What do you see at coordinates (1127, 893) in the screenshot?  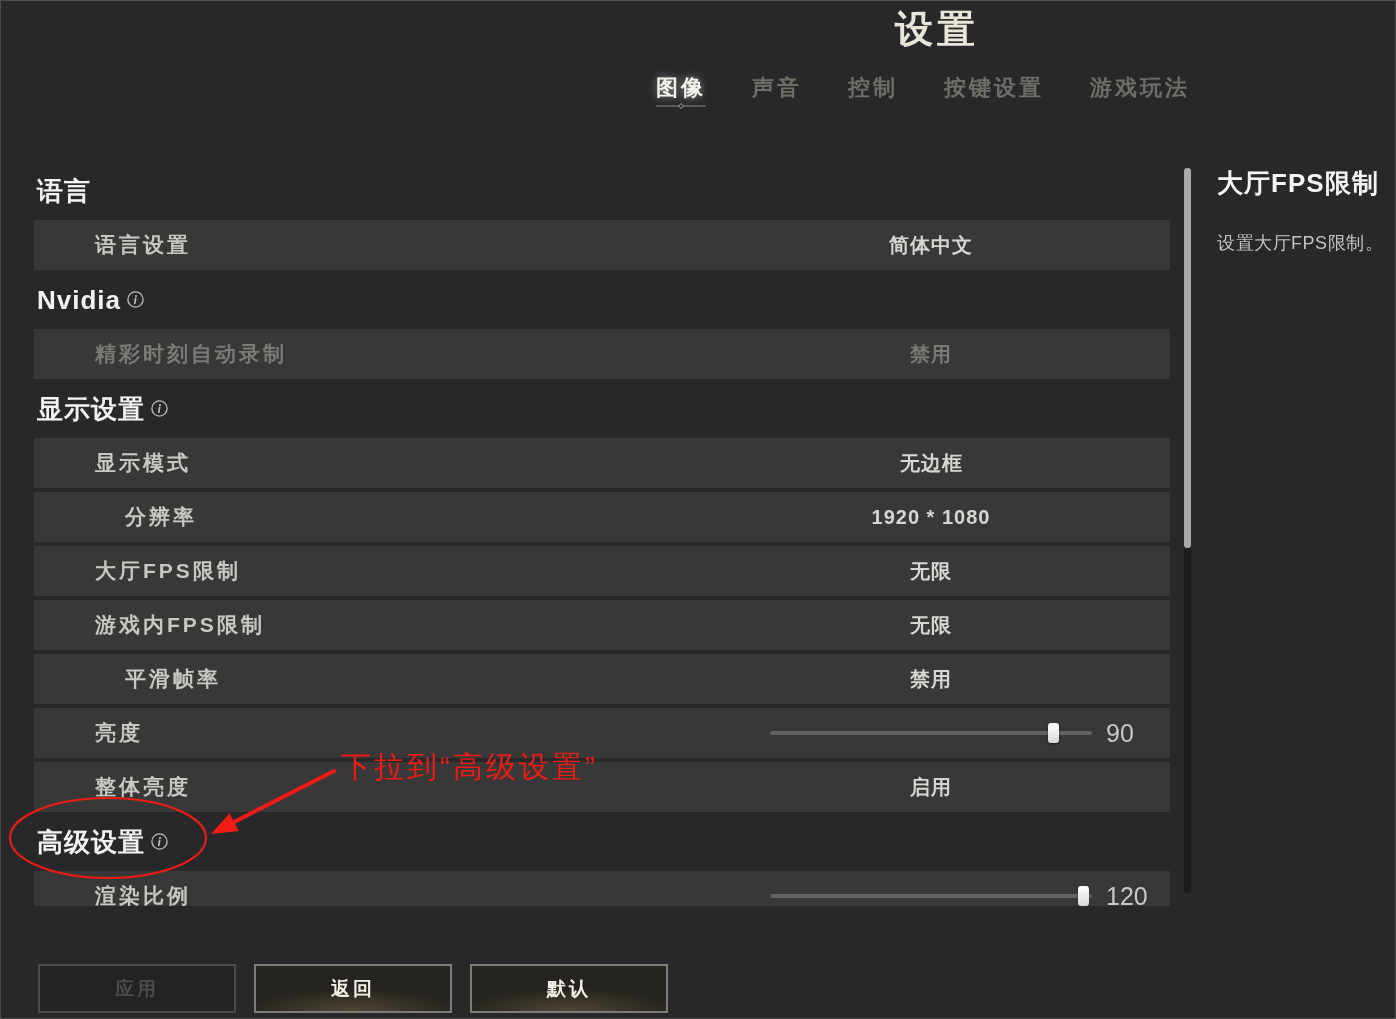 I see `slider-reading: 120` at bounding box center [1127, 893].